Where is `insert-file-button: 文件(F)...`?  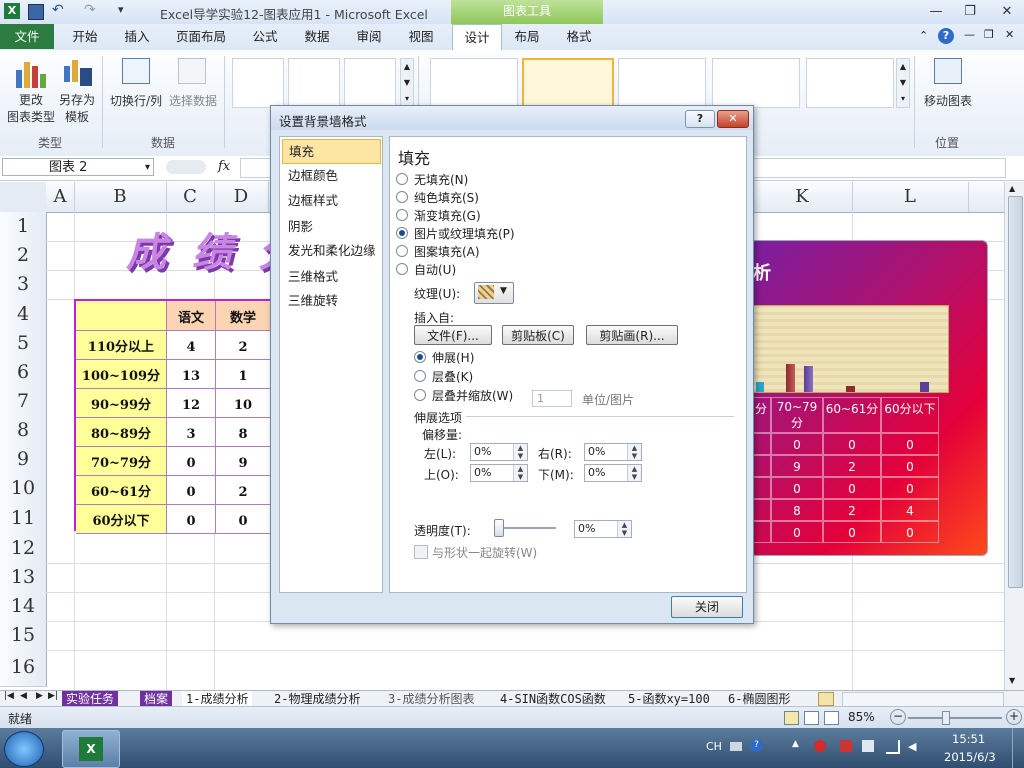
insert-file-button: 文件(F)... is located at coordinates (453, 335).